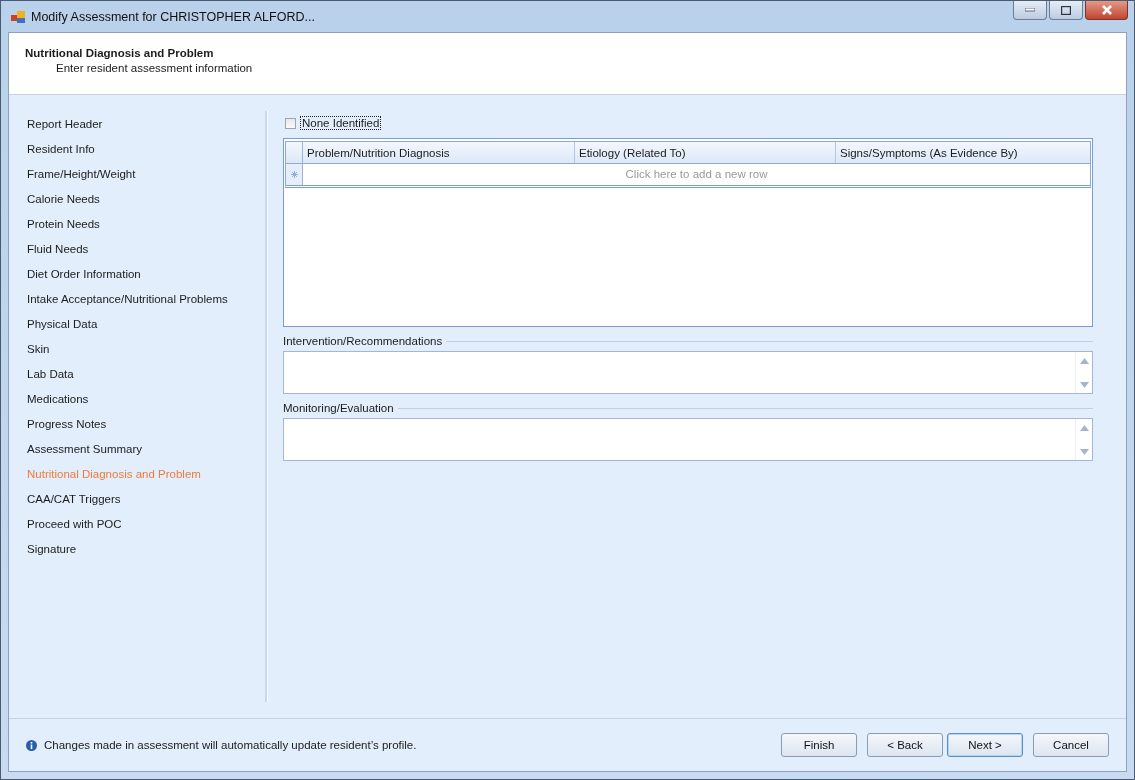 The height and width of the screenshot is (780, 1135). What do you see at coordinates (146, 279) in the screenshot?
I see `sidebar-item: Diet Order Information` at bounding box center [146, 279].